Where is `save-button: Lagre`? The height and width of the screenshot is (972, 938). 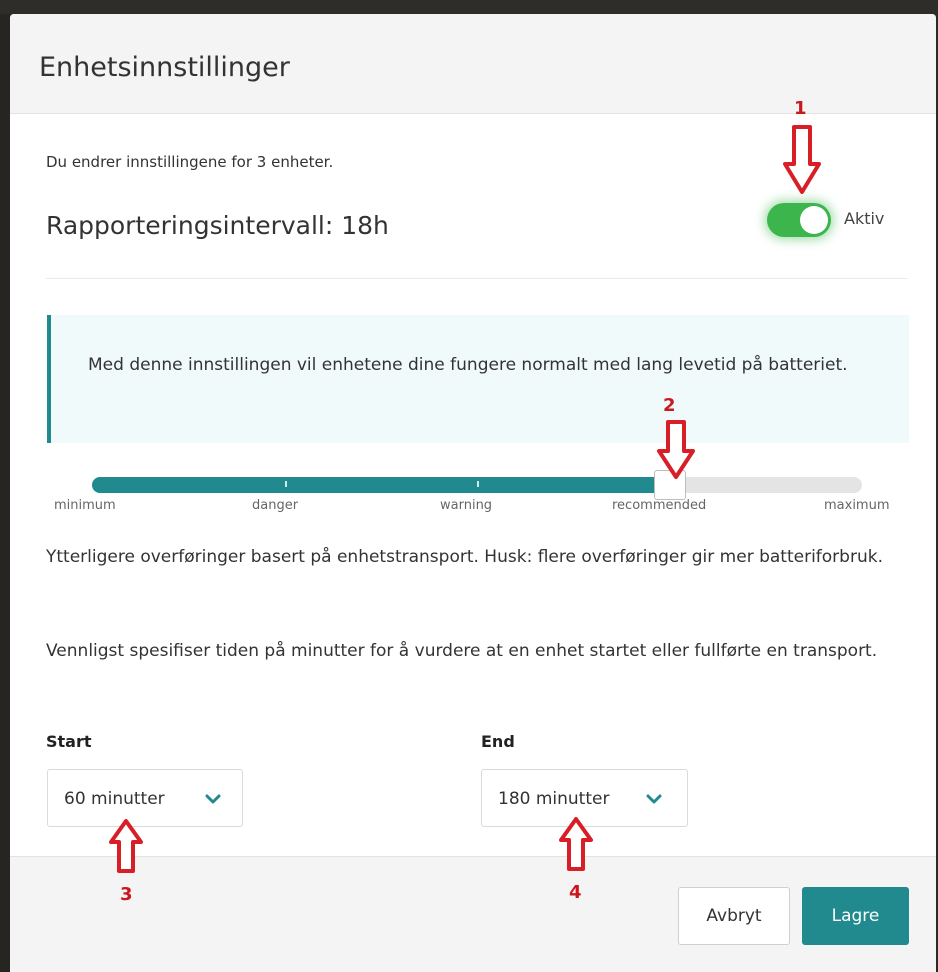 save-button: Lagre is located at coordinates (855, 916).